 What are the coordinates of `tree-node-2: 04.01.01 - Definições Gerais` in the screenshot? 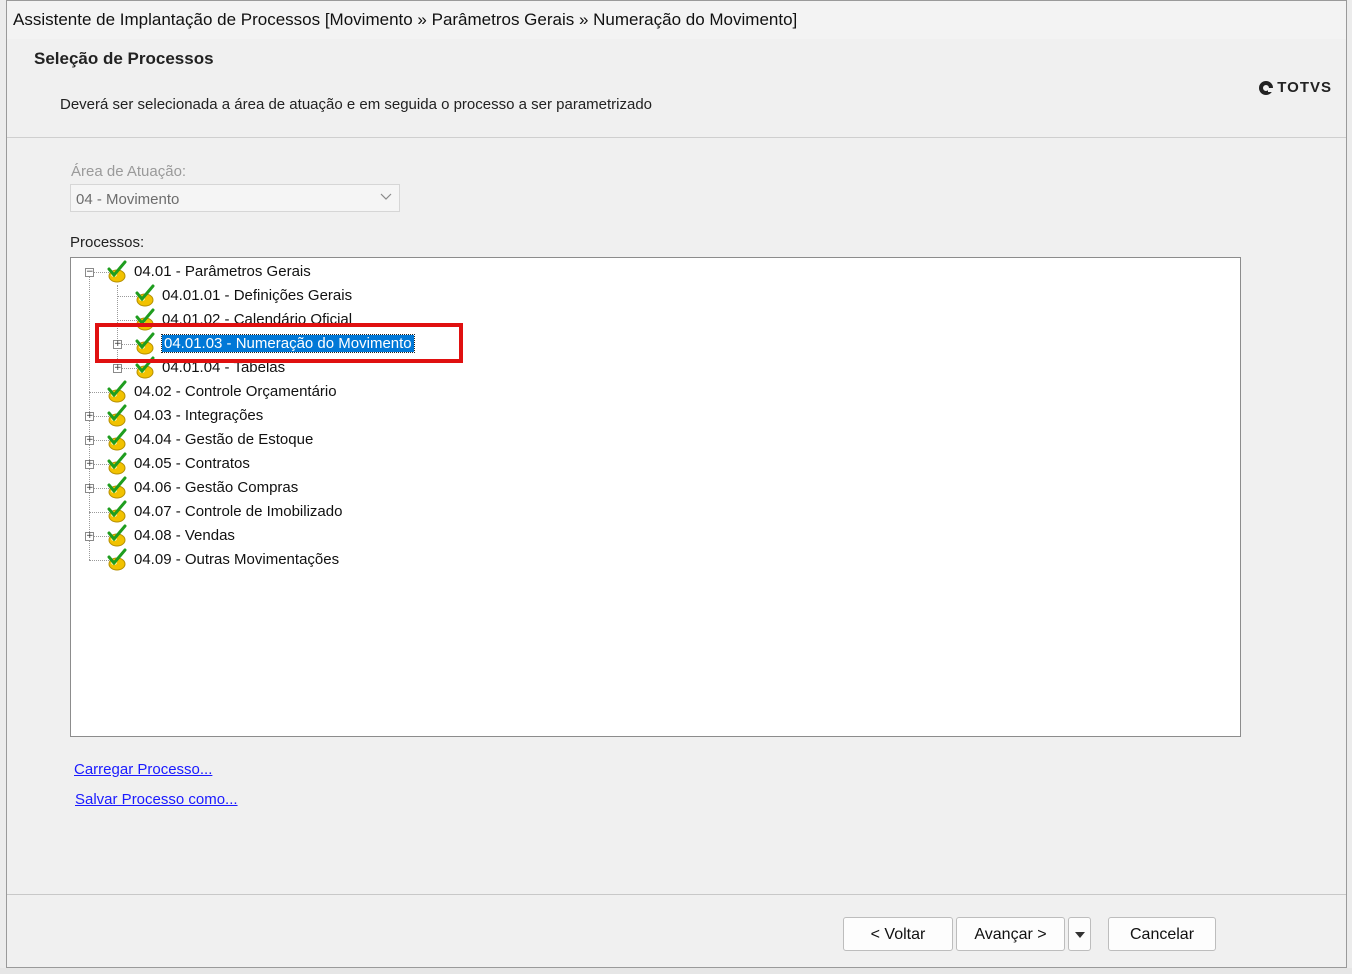 It's located at (257, 295).